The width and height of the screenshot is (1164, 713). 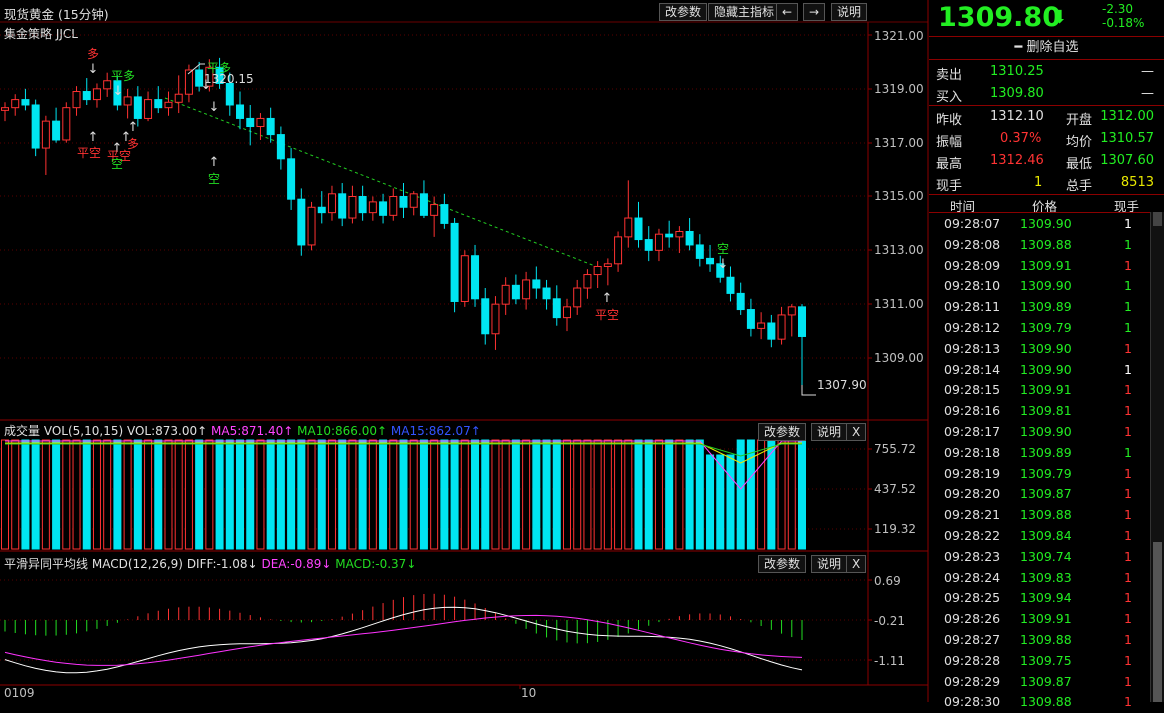 What do you see at coordinates (1046, 265) in the screenshot?
I see `trade-price: 1309.91` at bounding box center [1046, 265].